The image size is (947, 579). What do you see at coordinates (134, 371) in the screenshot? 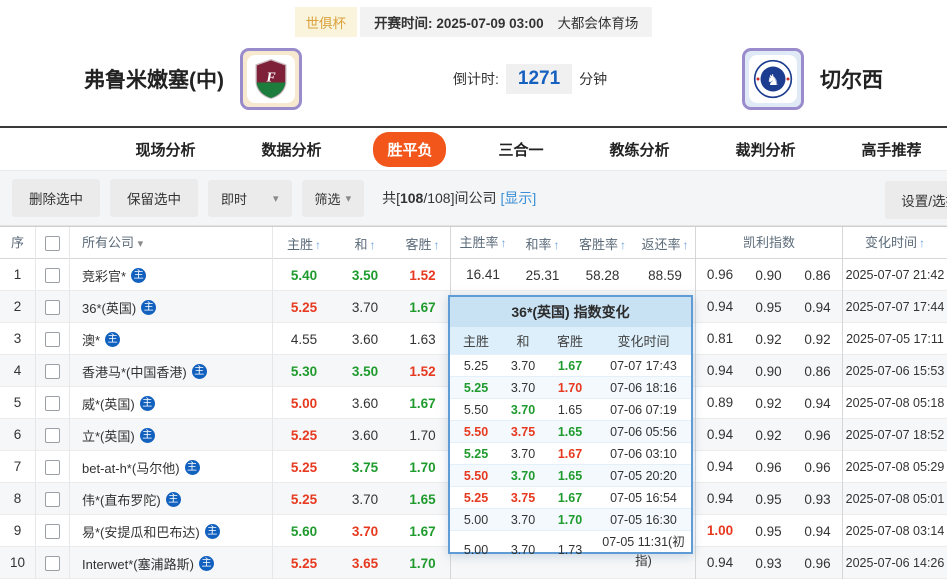
I see `company-name: 香港马*(中国香港)` at bounding box center [134, 371].